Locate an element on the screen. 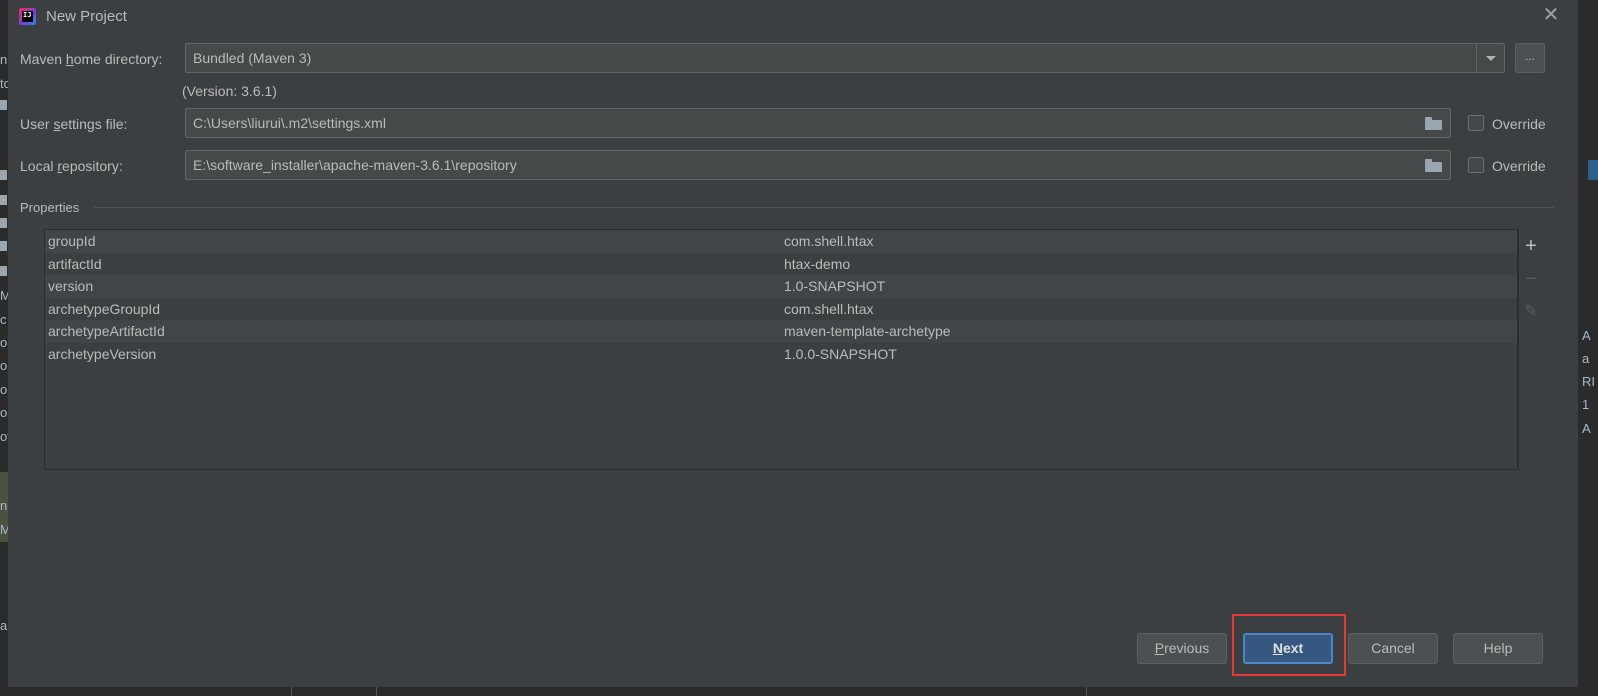  maven-version-note: (Version: 3.6.1) is located at coordinates (229, 91).